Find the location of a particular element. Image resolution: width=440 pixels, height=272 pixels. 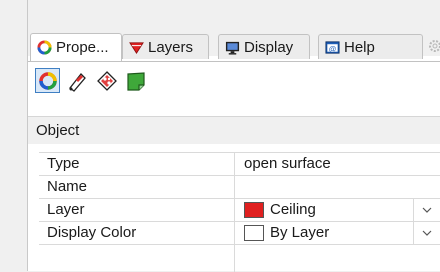

decal-button is located at coordinates (106, 80).